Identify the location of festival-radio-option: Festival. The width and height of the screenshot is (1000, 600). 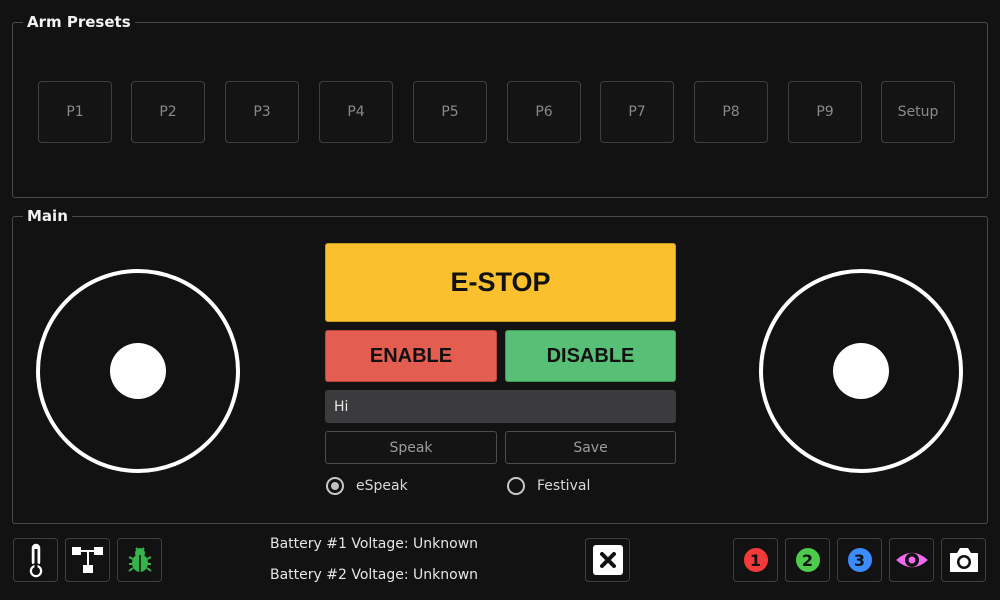
(548, 486).